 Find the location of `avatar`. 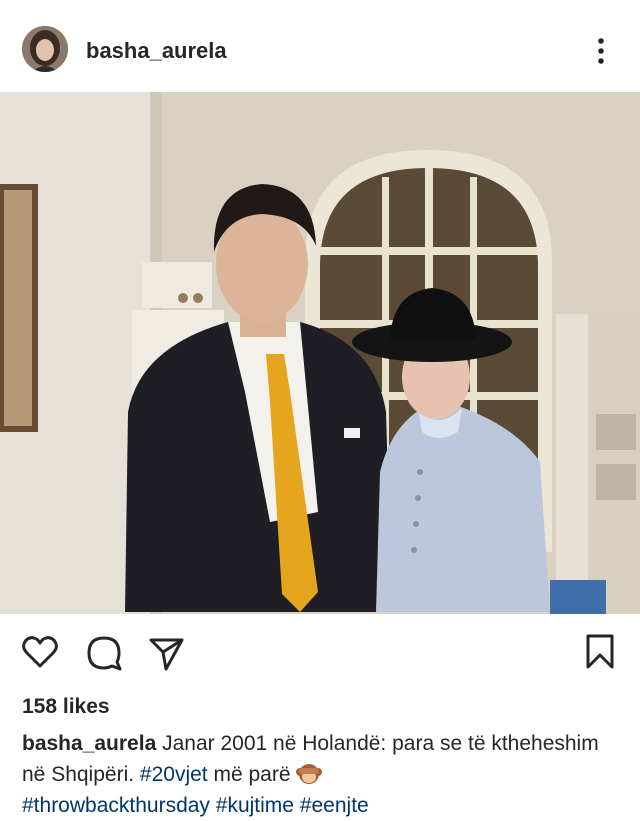

avatar is located at coordinates (45, 49).